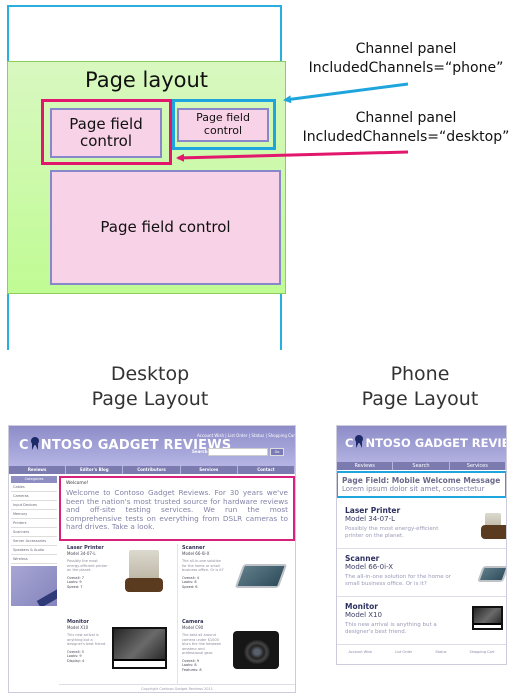  Describe the element at coordinates (193, 627) in the screenshot. I see `product-model: Model C90` at that location.